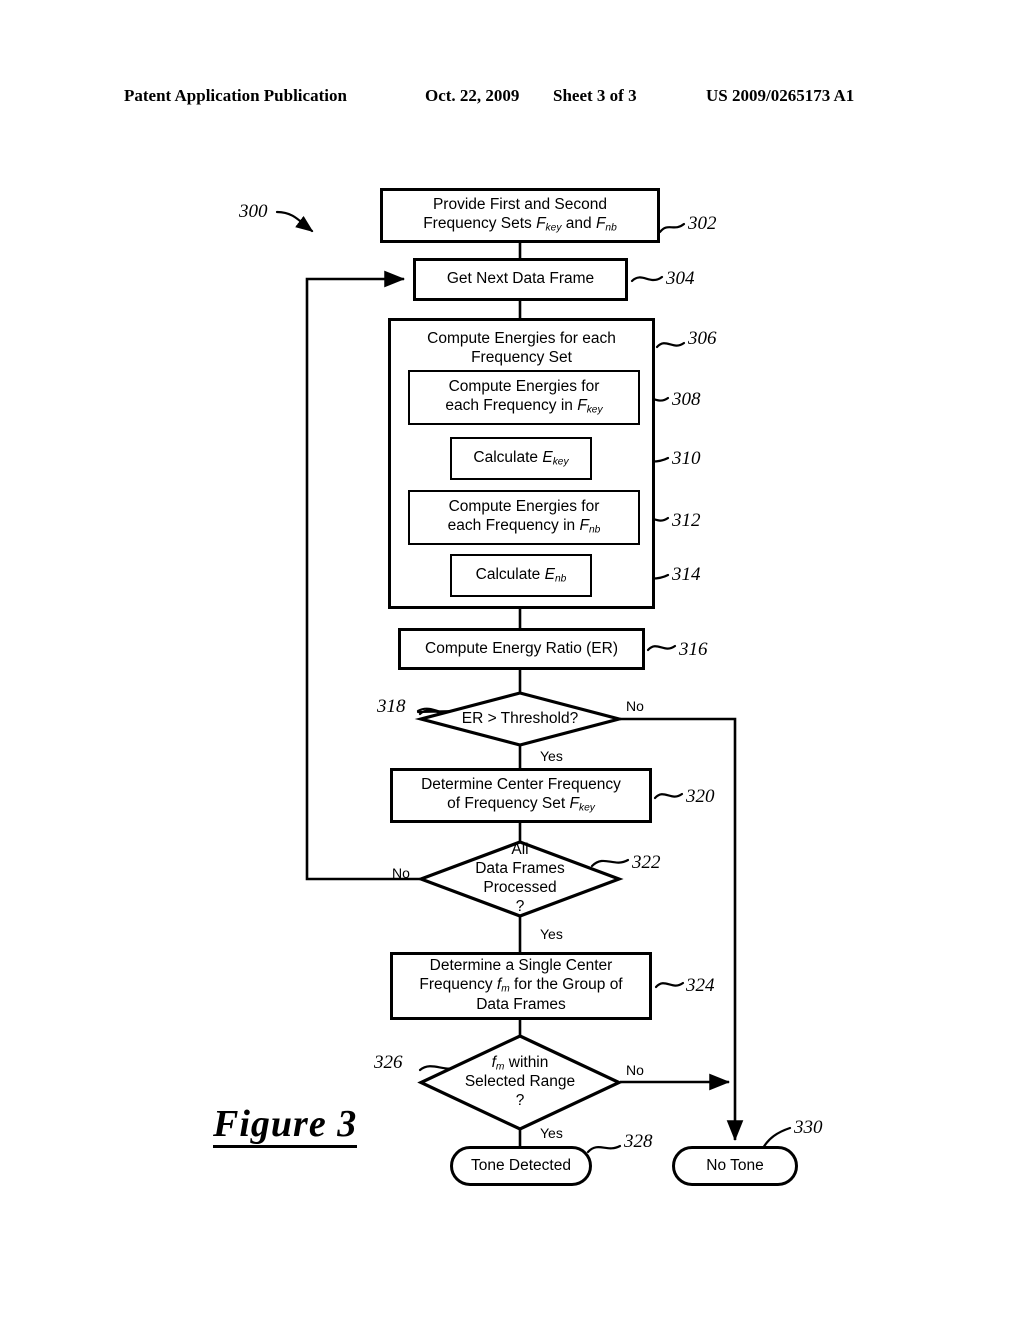 This screenshot has width=1024, height=1320. I want to click on terminal-328-tone-detected: Tone Detected, so click(521, 1166).